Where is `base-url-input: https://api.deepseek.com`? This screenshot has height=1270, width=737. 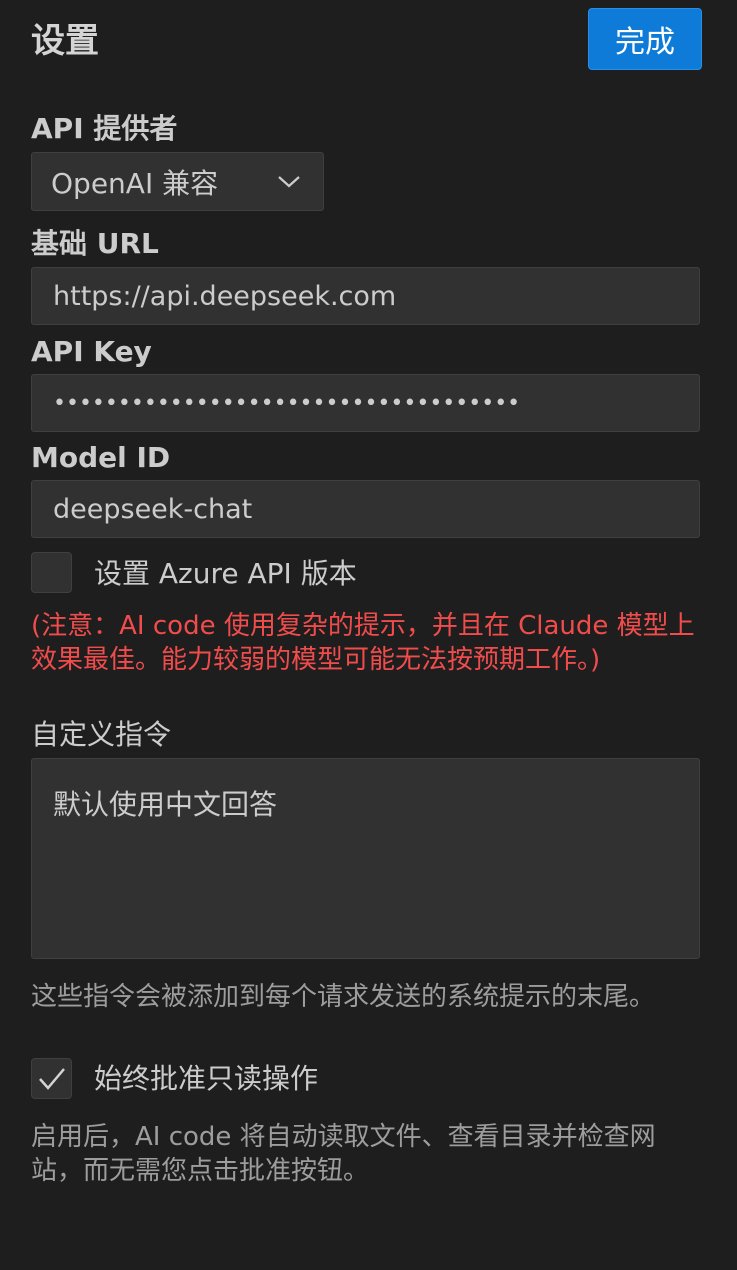 base-url-input: https://api.deepseek.com is located at coordinates (365, 296).